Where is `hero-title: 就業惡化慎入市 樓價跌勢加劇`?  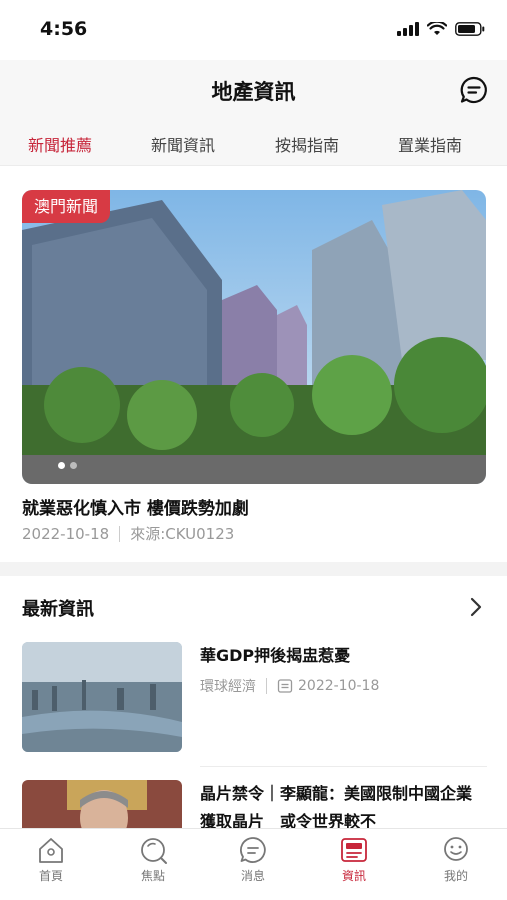 hero-title: 就業惡化慎入市 樓價跌勢加劇 is located at coordinates (135, 506).